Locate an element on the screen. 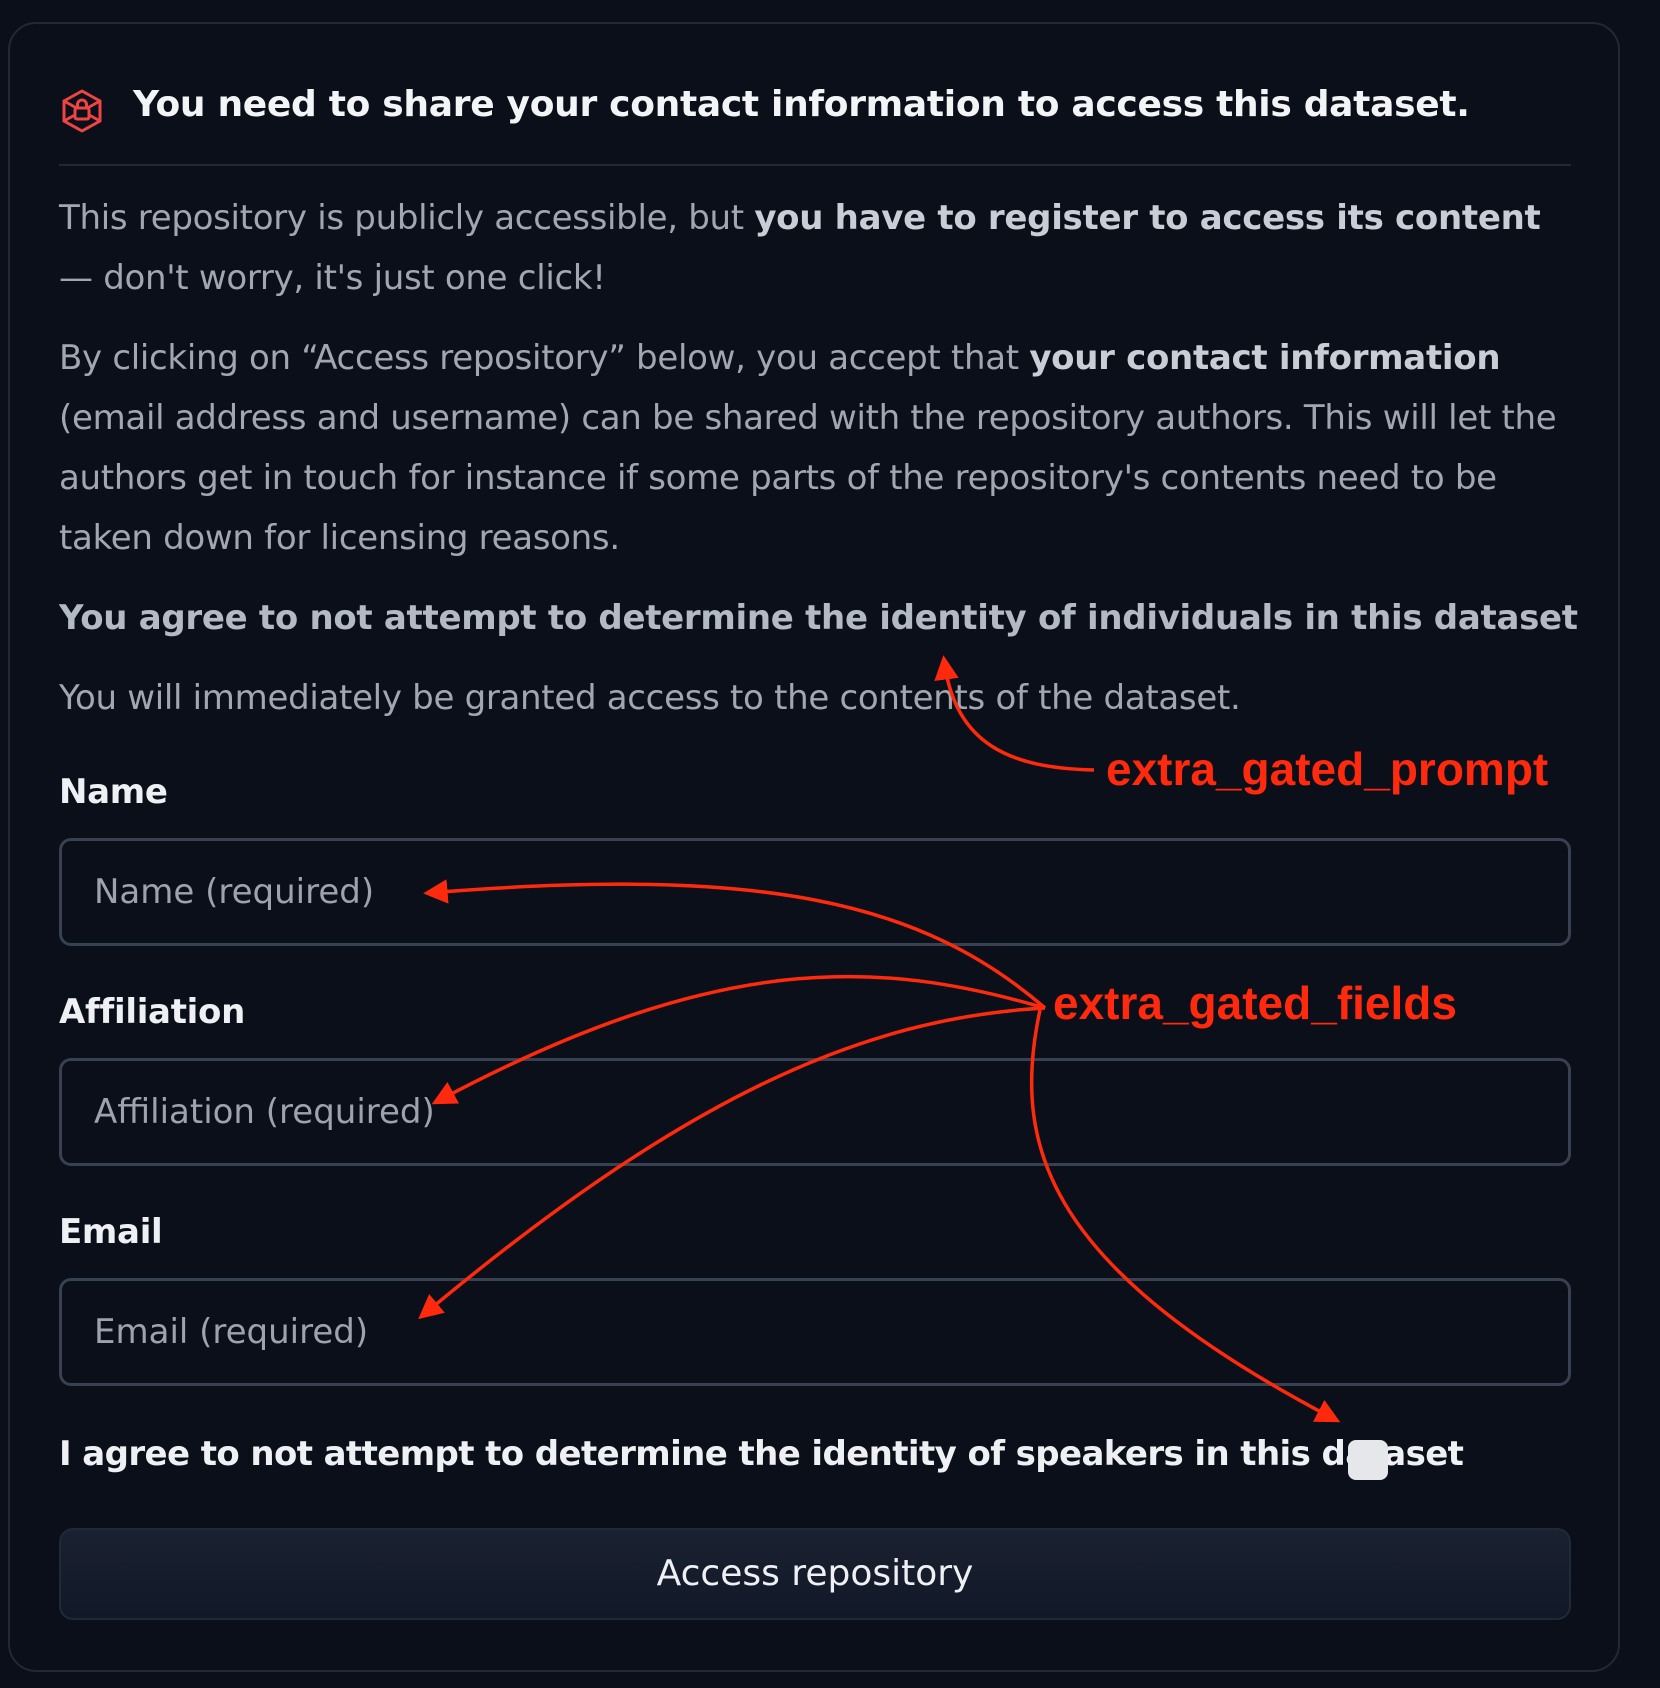  annotation-extra-gated-fields: extra_gated_fields is located at coordinates (1255, 1003).